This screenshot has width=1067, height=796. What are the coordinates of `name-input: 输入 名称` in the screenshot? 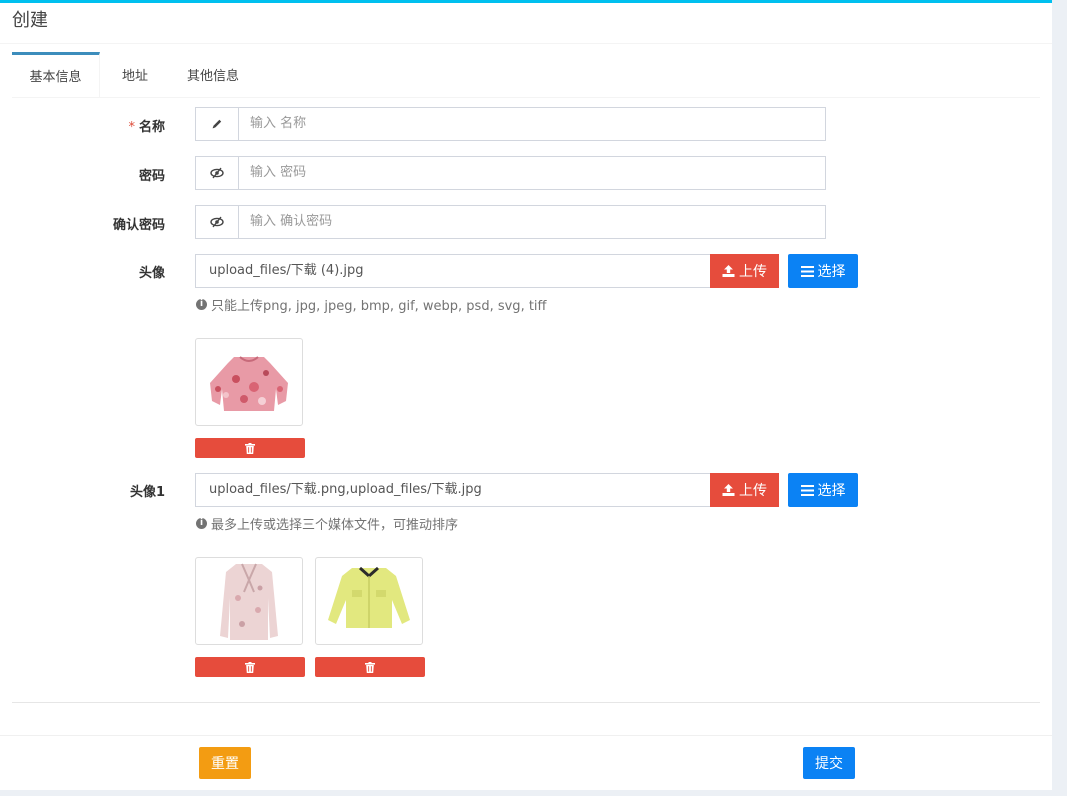 It's located at (532, 124).